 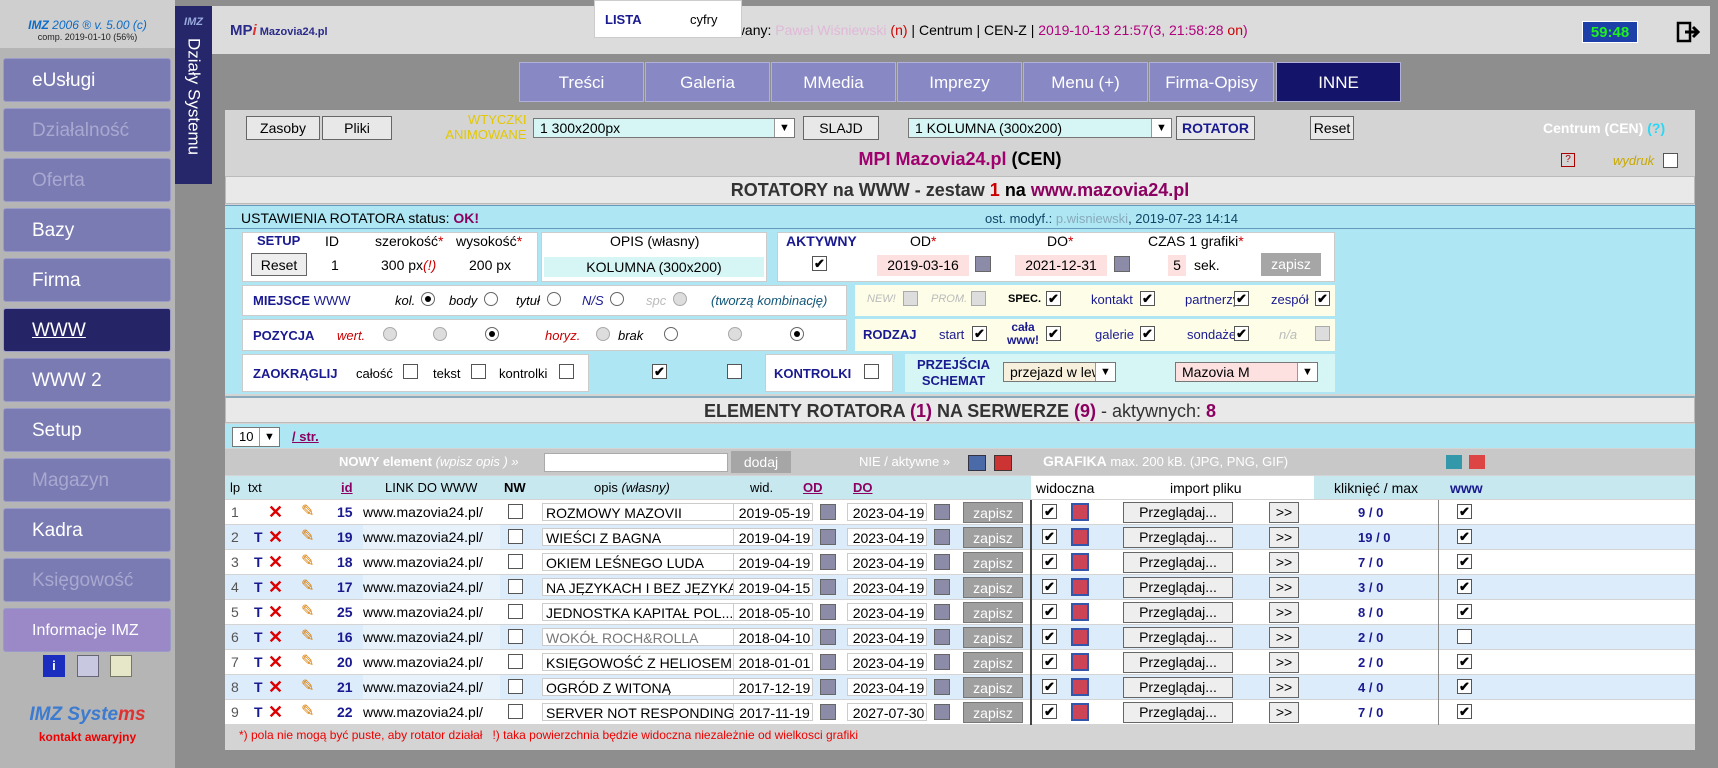 I want to click on eye-icon, so click(x=1454, y=462).